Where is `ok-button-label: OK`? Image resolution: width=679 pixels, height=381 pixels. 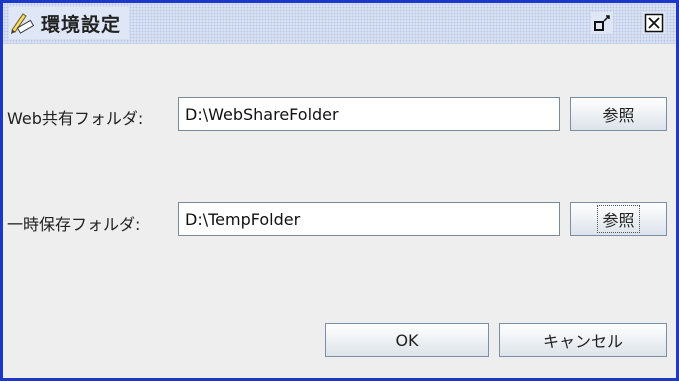 ok-button-label: OK is located at coordinates (407, 340).